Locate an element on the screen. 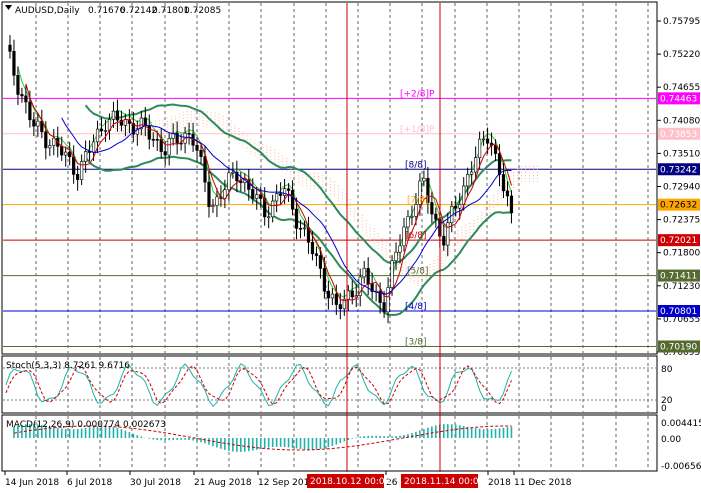 This screenshot has height=493, width=701. time-marker-label-1: 2018.10.12 00:00 is located at coordinates (350, 482).